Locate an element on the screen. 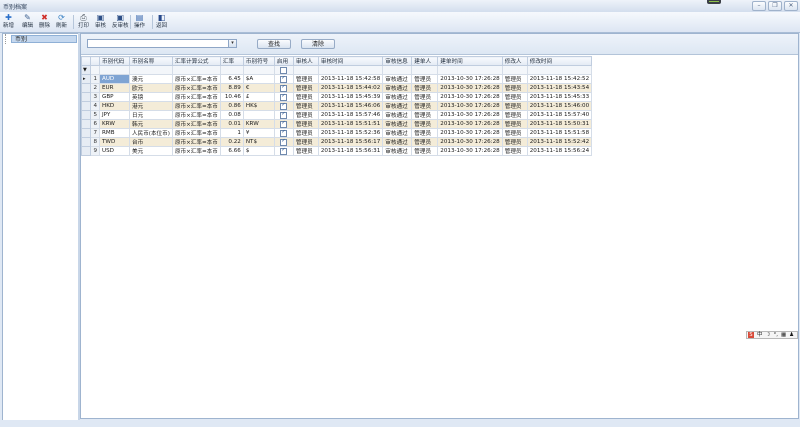  cell-code: EUR is located at coordinates (114, 88).